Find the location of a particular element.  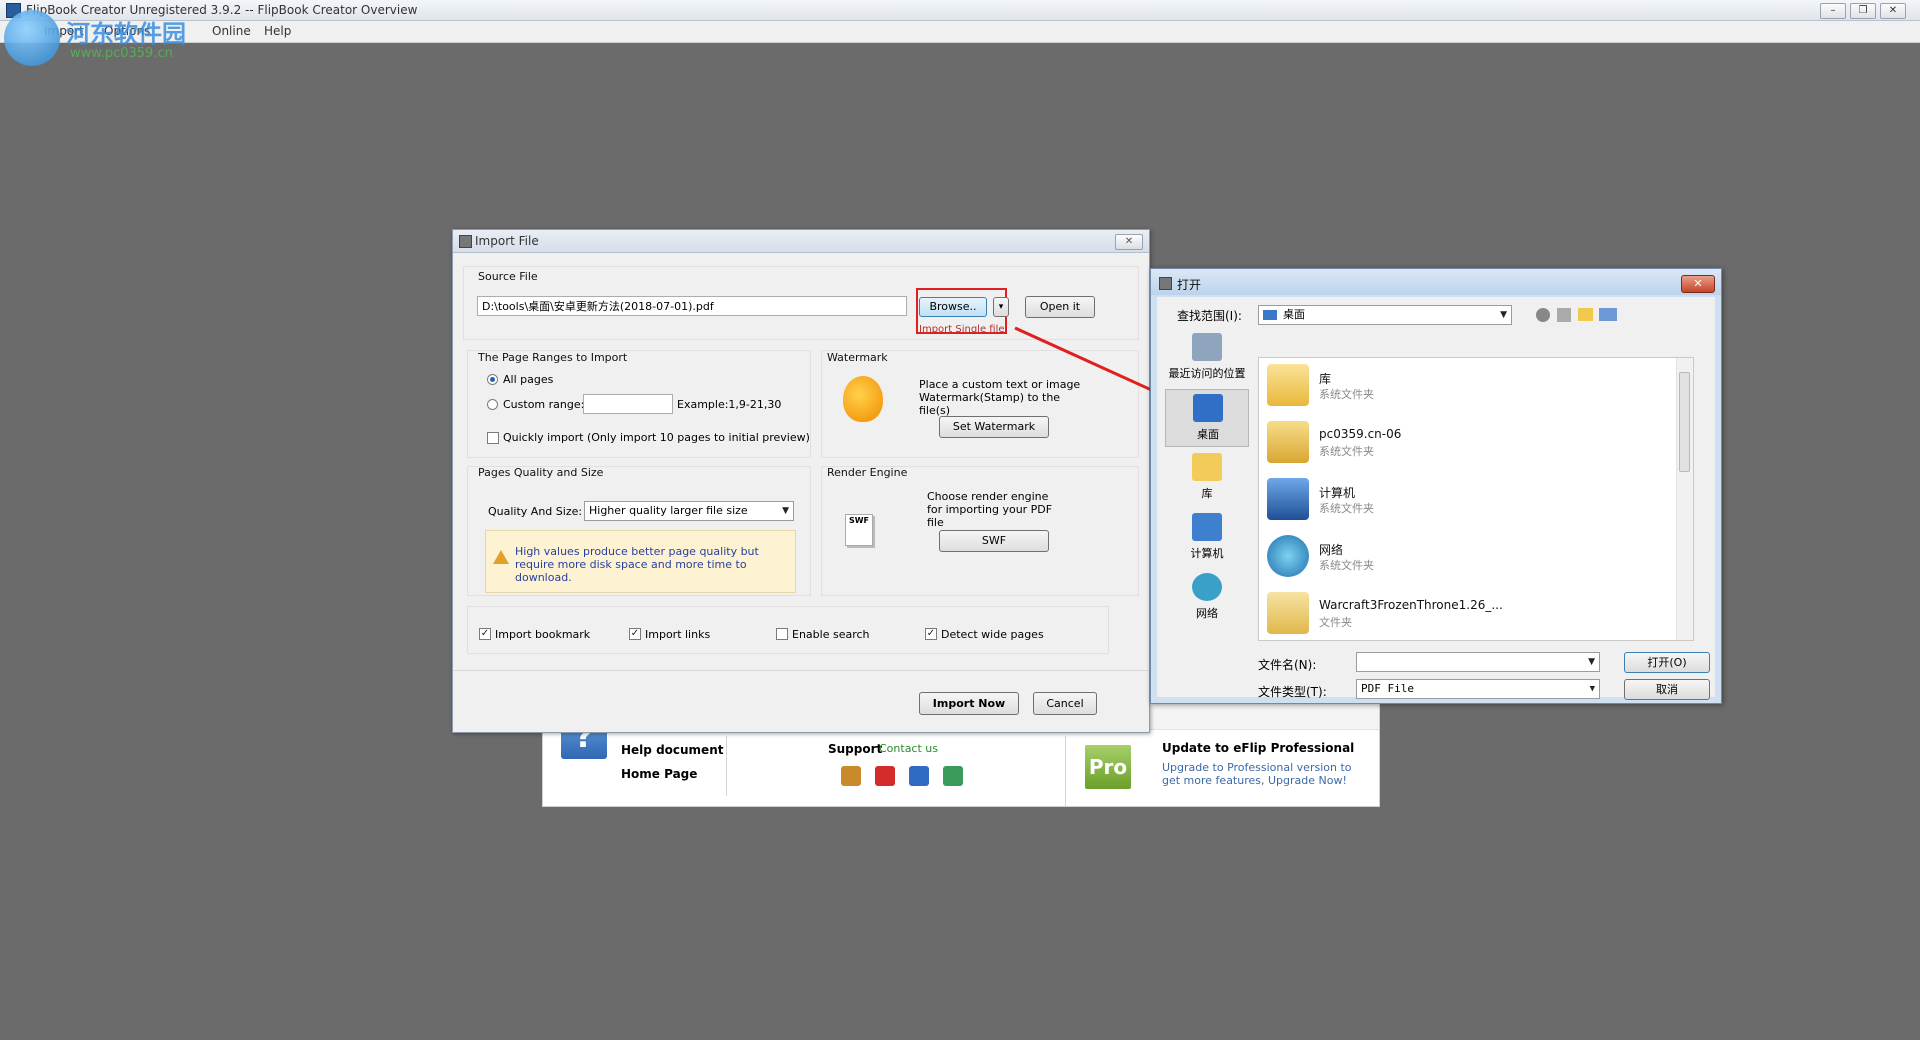

open-dialog-close-button: ✕ is located at coordinates (1698, 284).